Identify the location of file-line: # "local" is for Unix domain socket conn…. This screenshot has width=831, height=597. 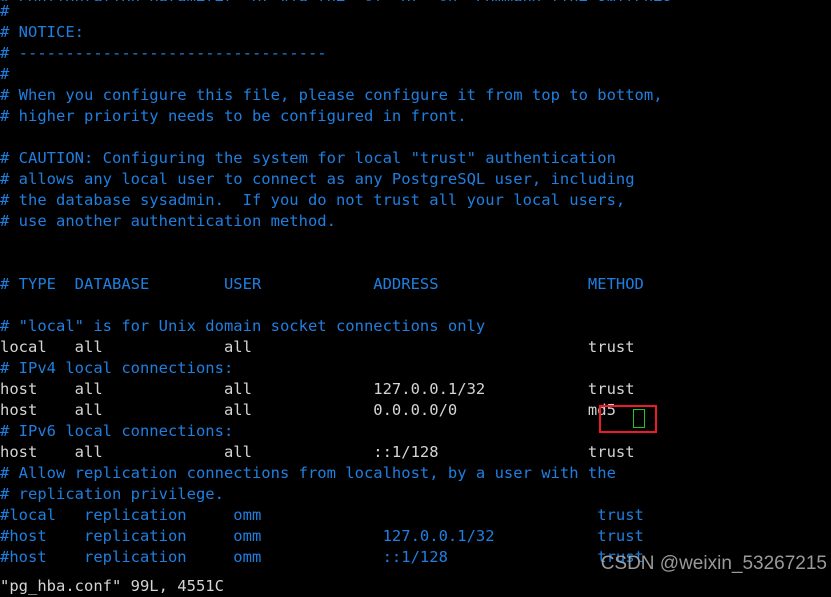
(243, 326).